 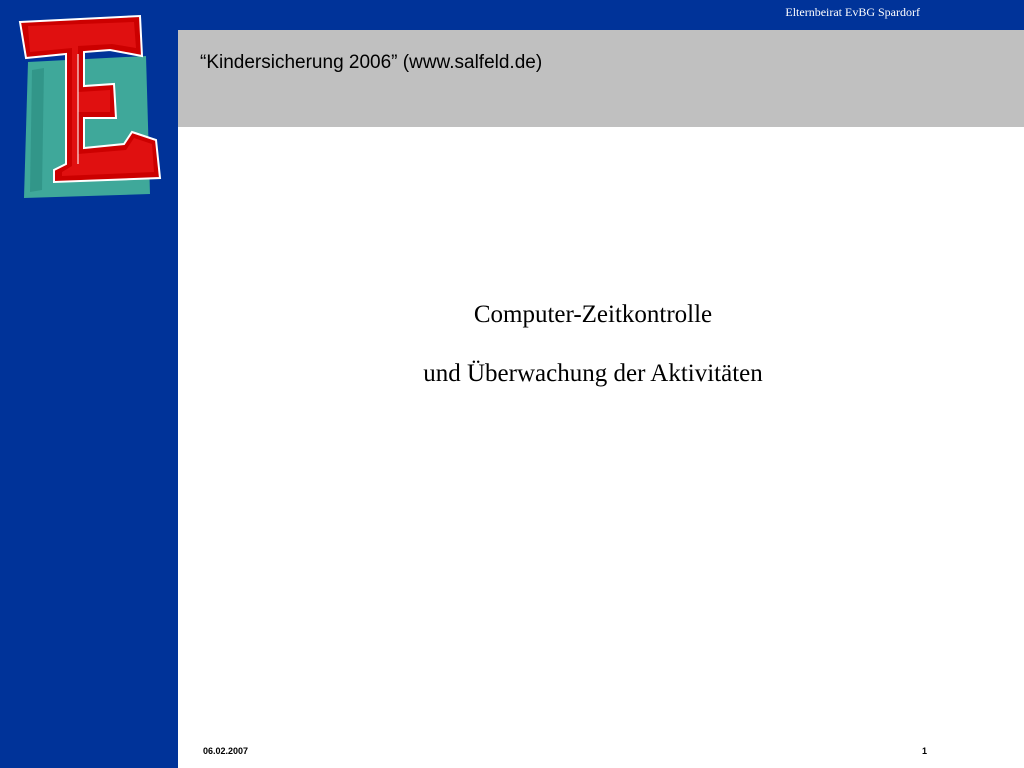 I want to click on logo-e-icon, so click(x=90, y=106).